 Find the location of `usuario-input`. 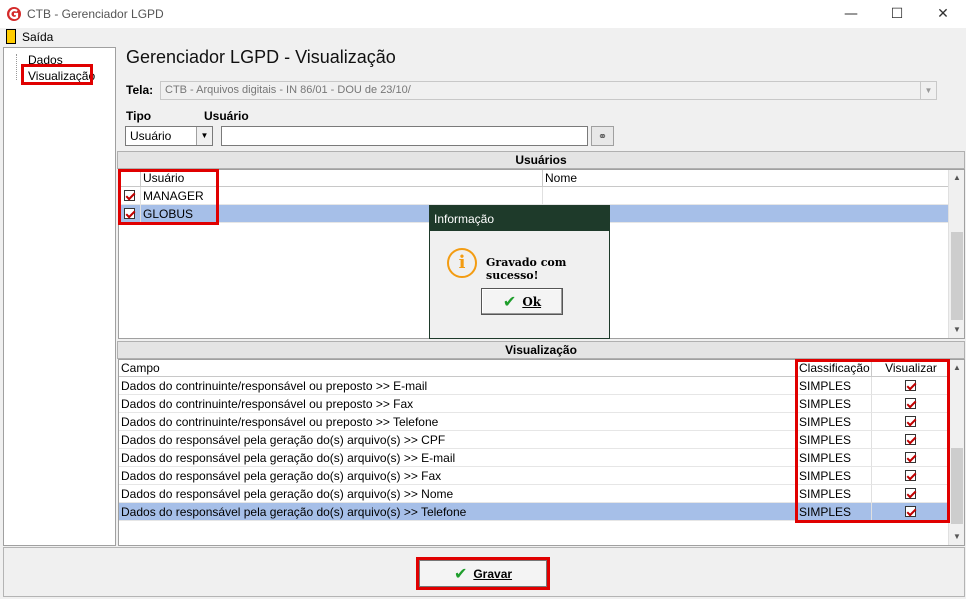

usuario-input is located at coordinates (404, 136).